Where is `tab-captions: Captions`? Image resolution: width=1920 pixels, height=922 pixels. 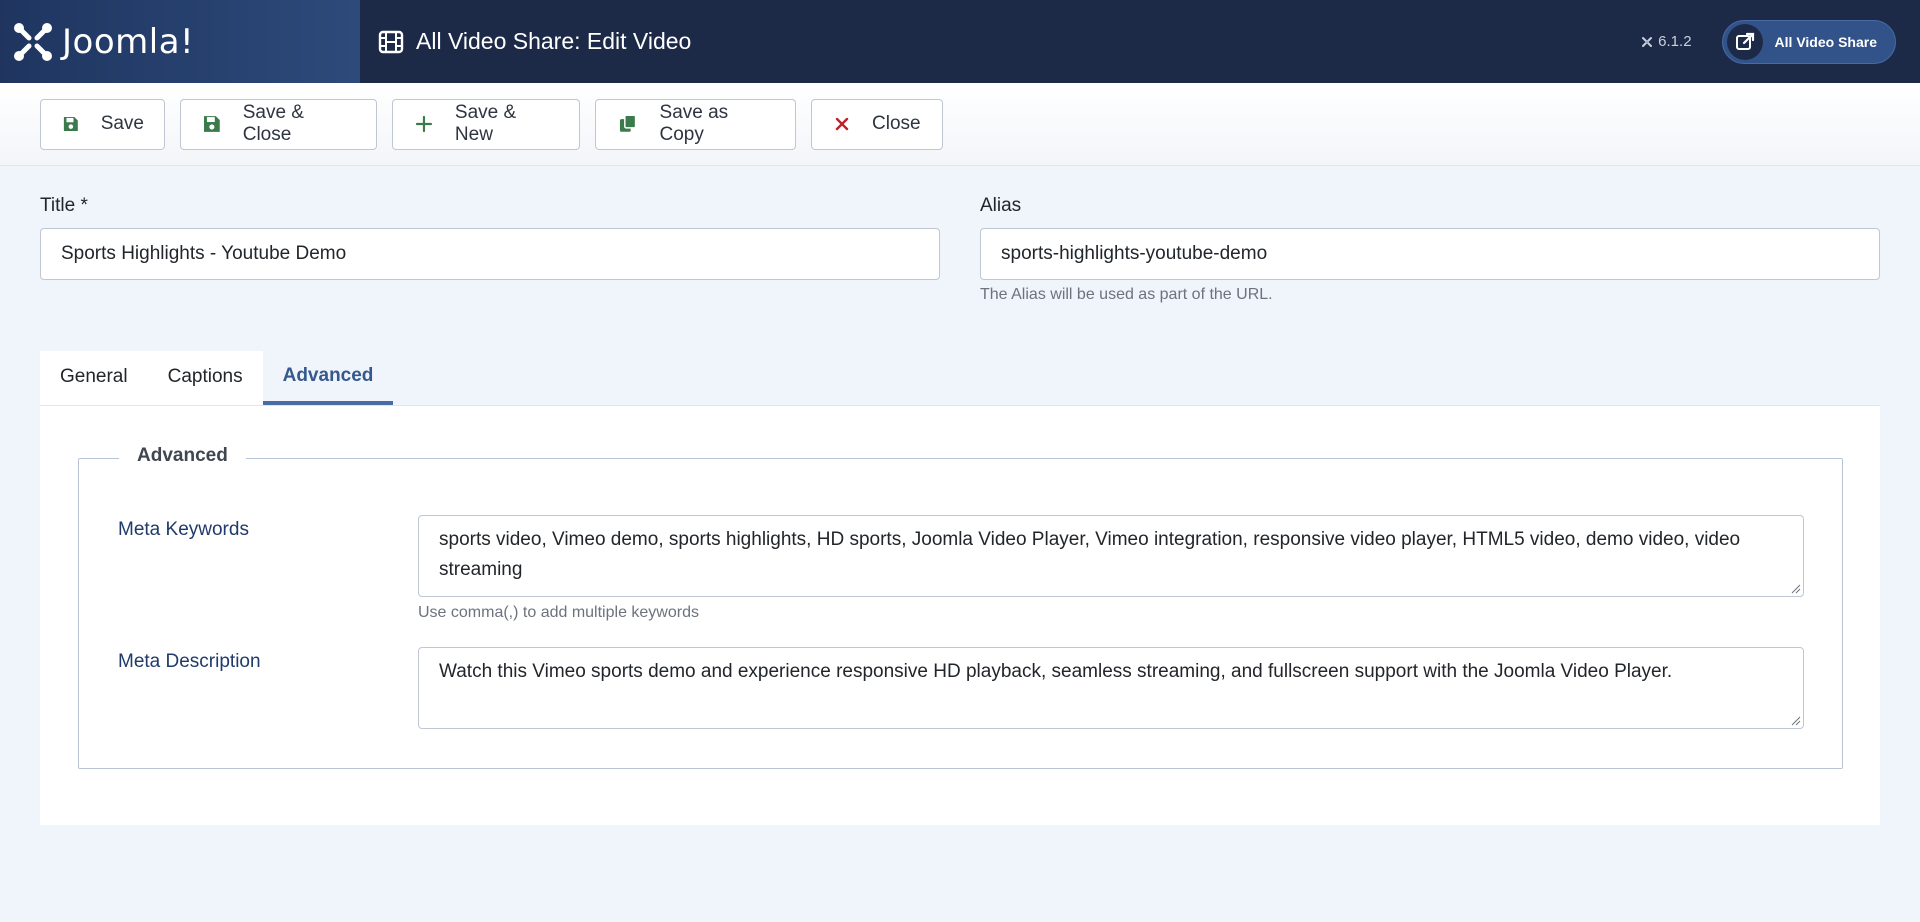 tab-captions: Captions is located at coordinates (205, 378).